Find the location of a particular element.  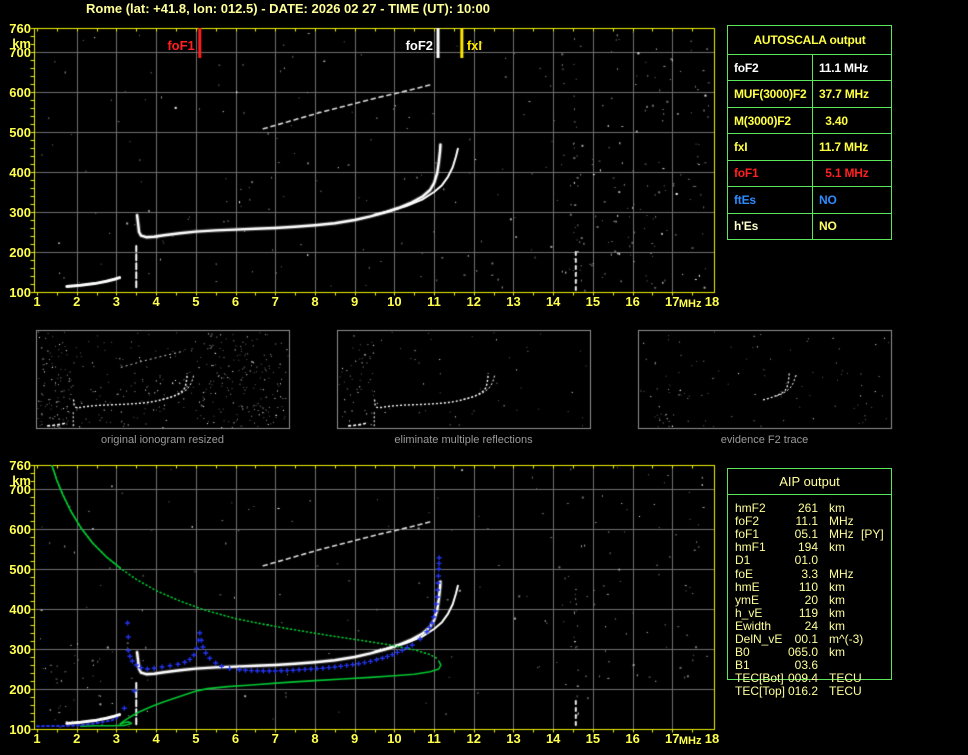

aip-val: 3.3 is located at coordinates (809, 573).